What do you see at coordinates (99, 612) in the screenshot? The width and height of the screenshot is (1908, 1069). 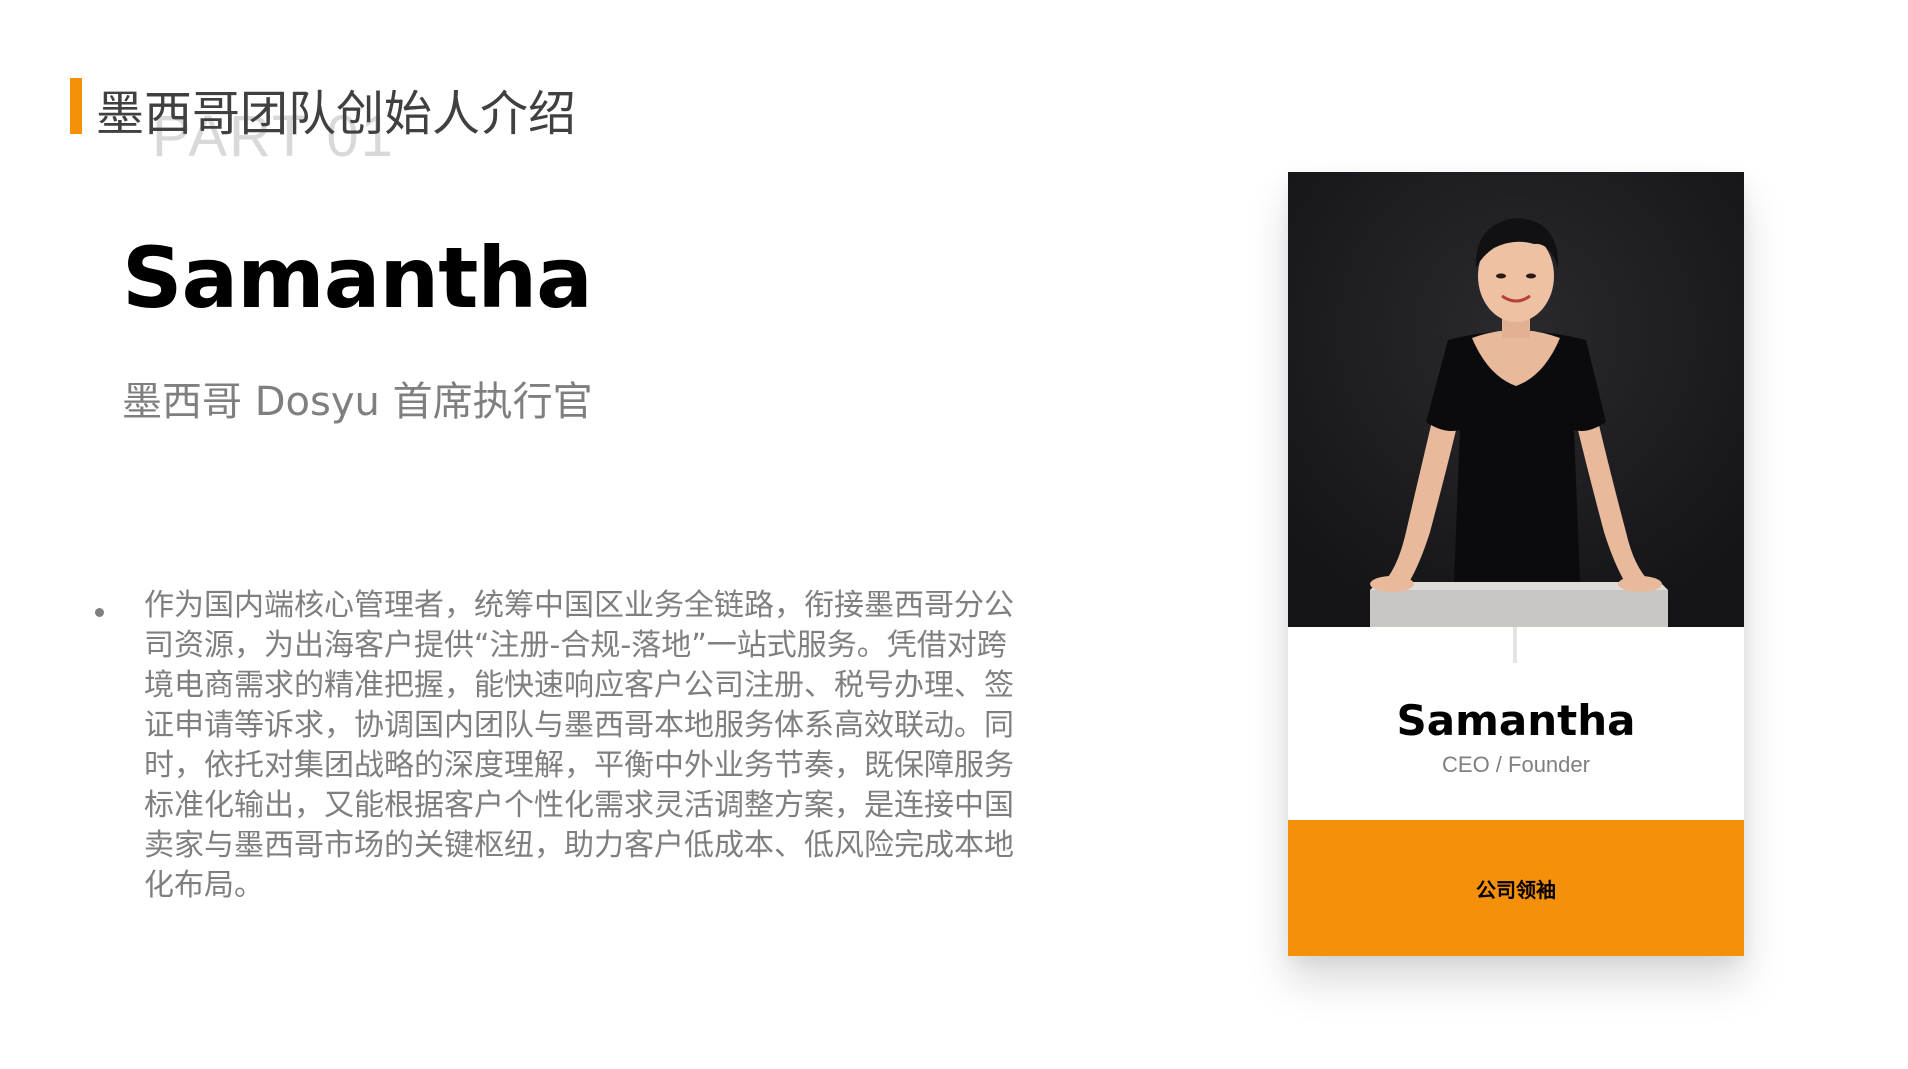 I see `bullet-icon` at bounding box center [99, 612].